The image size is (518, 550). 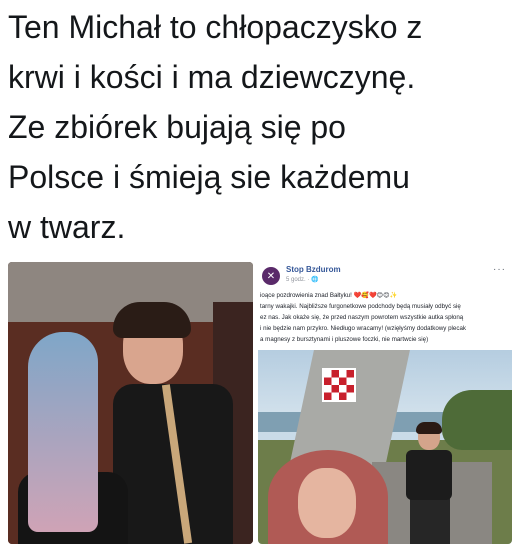 I want to click on page-name: Stop Bzdurom, so click(x=313, y=269).